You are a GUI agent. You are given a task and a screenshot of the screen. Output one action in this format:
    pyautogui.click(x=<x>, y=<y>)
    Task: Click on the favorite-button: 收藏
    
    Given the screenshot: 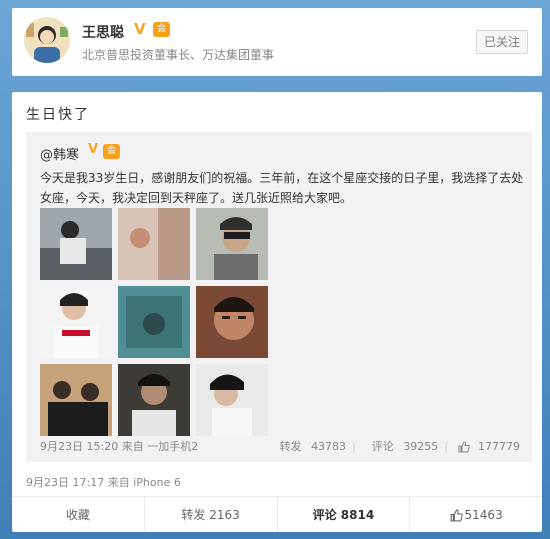 What is the action you would take?
    pyautogui.click(x=78, y=514)
    